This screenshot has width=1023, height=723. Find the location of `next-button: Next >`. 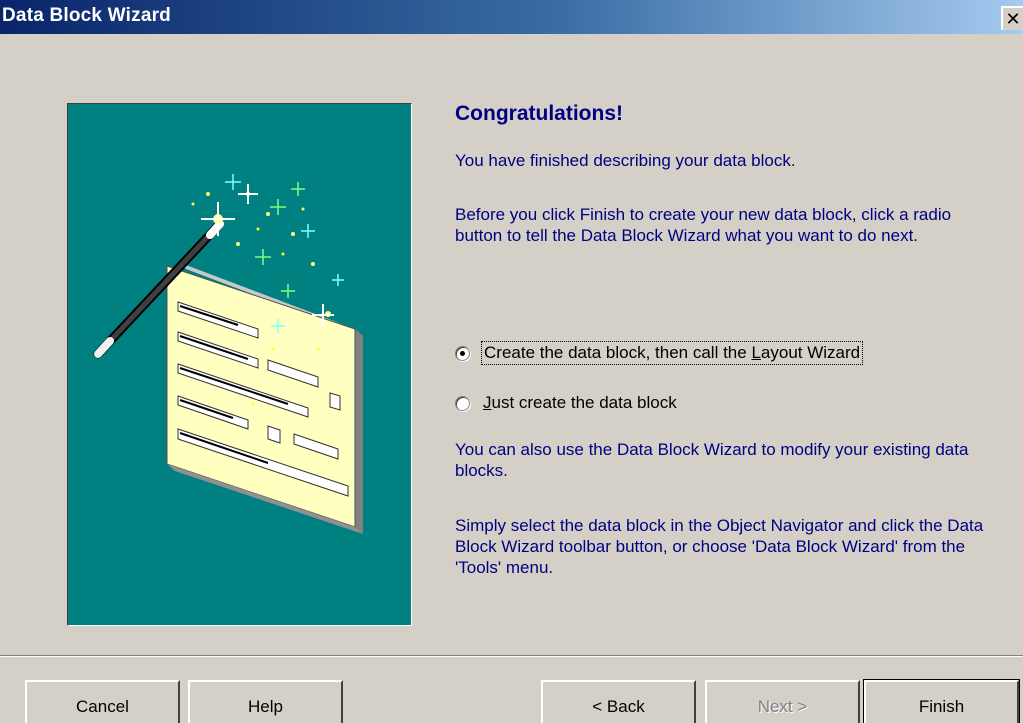

next-button: Next > is located at coordinates (782, 701).